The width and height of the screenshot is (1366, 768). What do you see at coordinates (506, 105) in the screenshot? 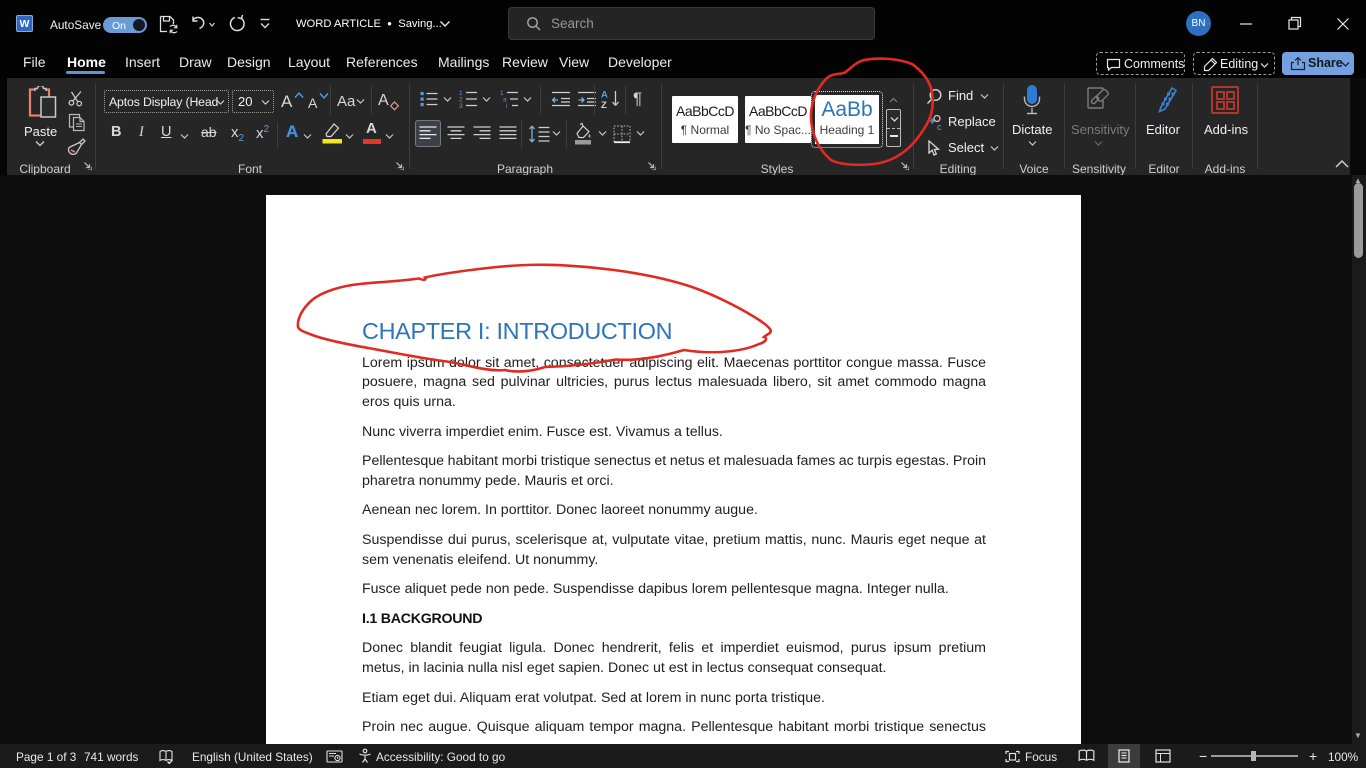
I see `svg-text: i` at bounding box center [506, 105].